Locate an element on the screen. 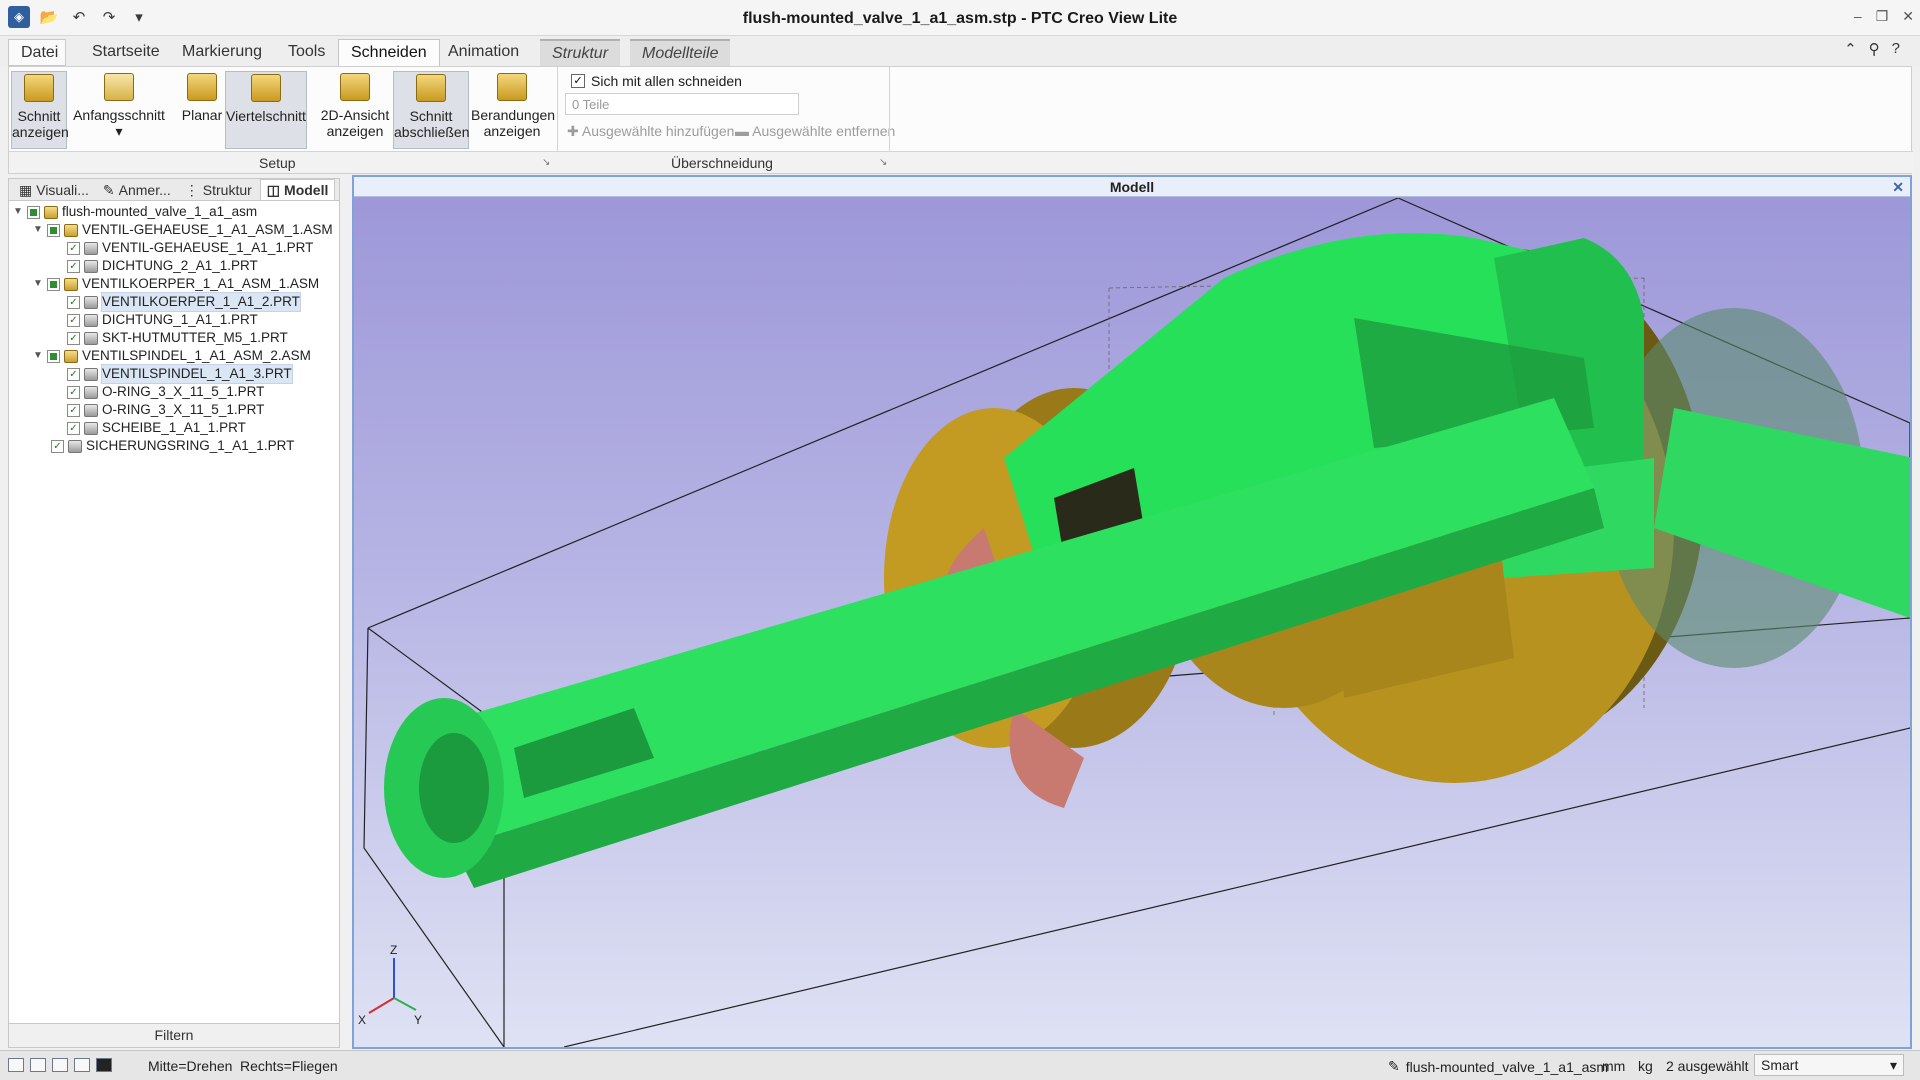 The image size is (1920, 1080). tree-node: ✓ VENTILKOERPER_1_A1_2.PRT is located at coordinates (184, 302).